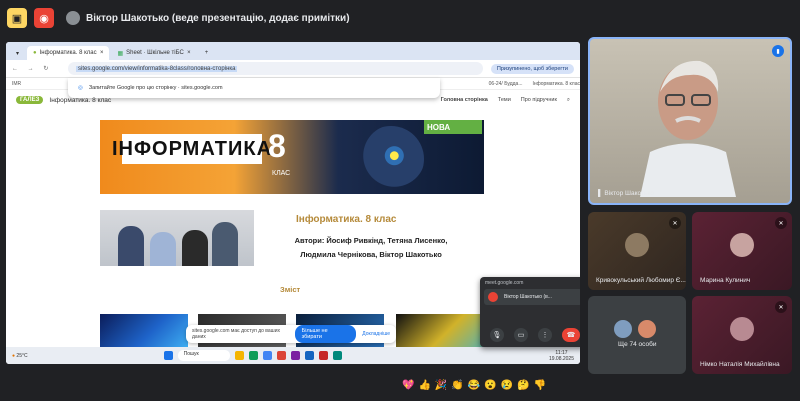 This screenshot has width=800, height=401. Describe the element at coordinates (16, 84) in the screenshot. I see `bookmark-item: IMR` at that location.